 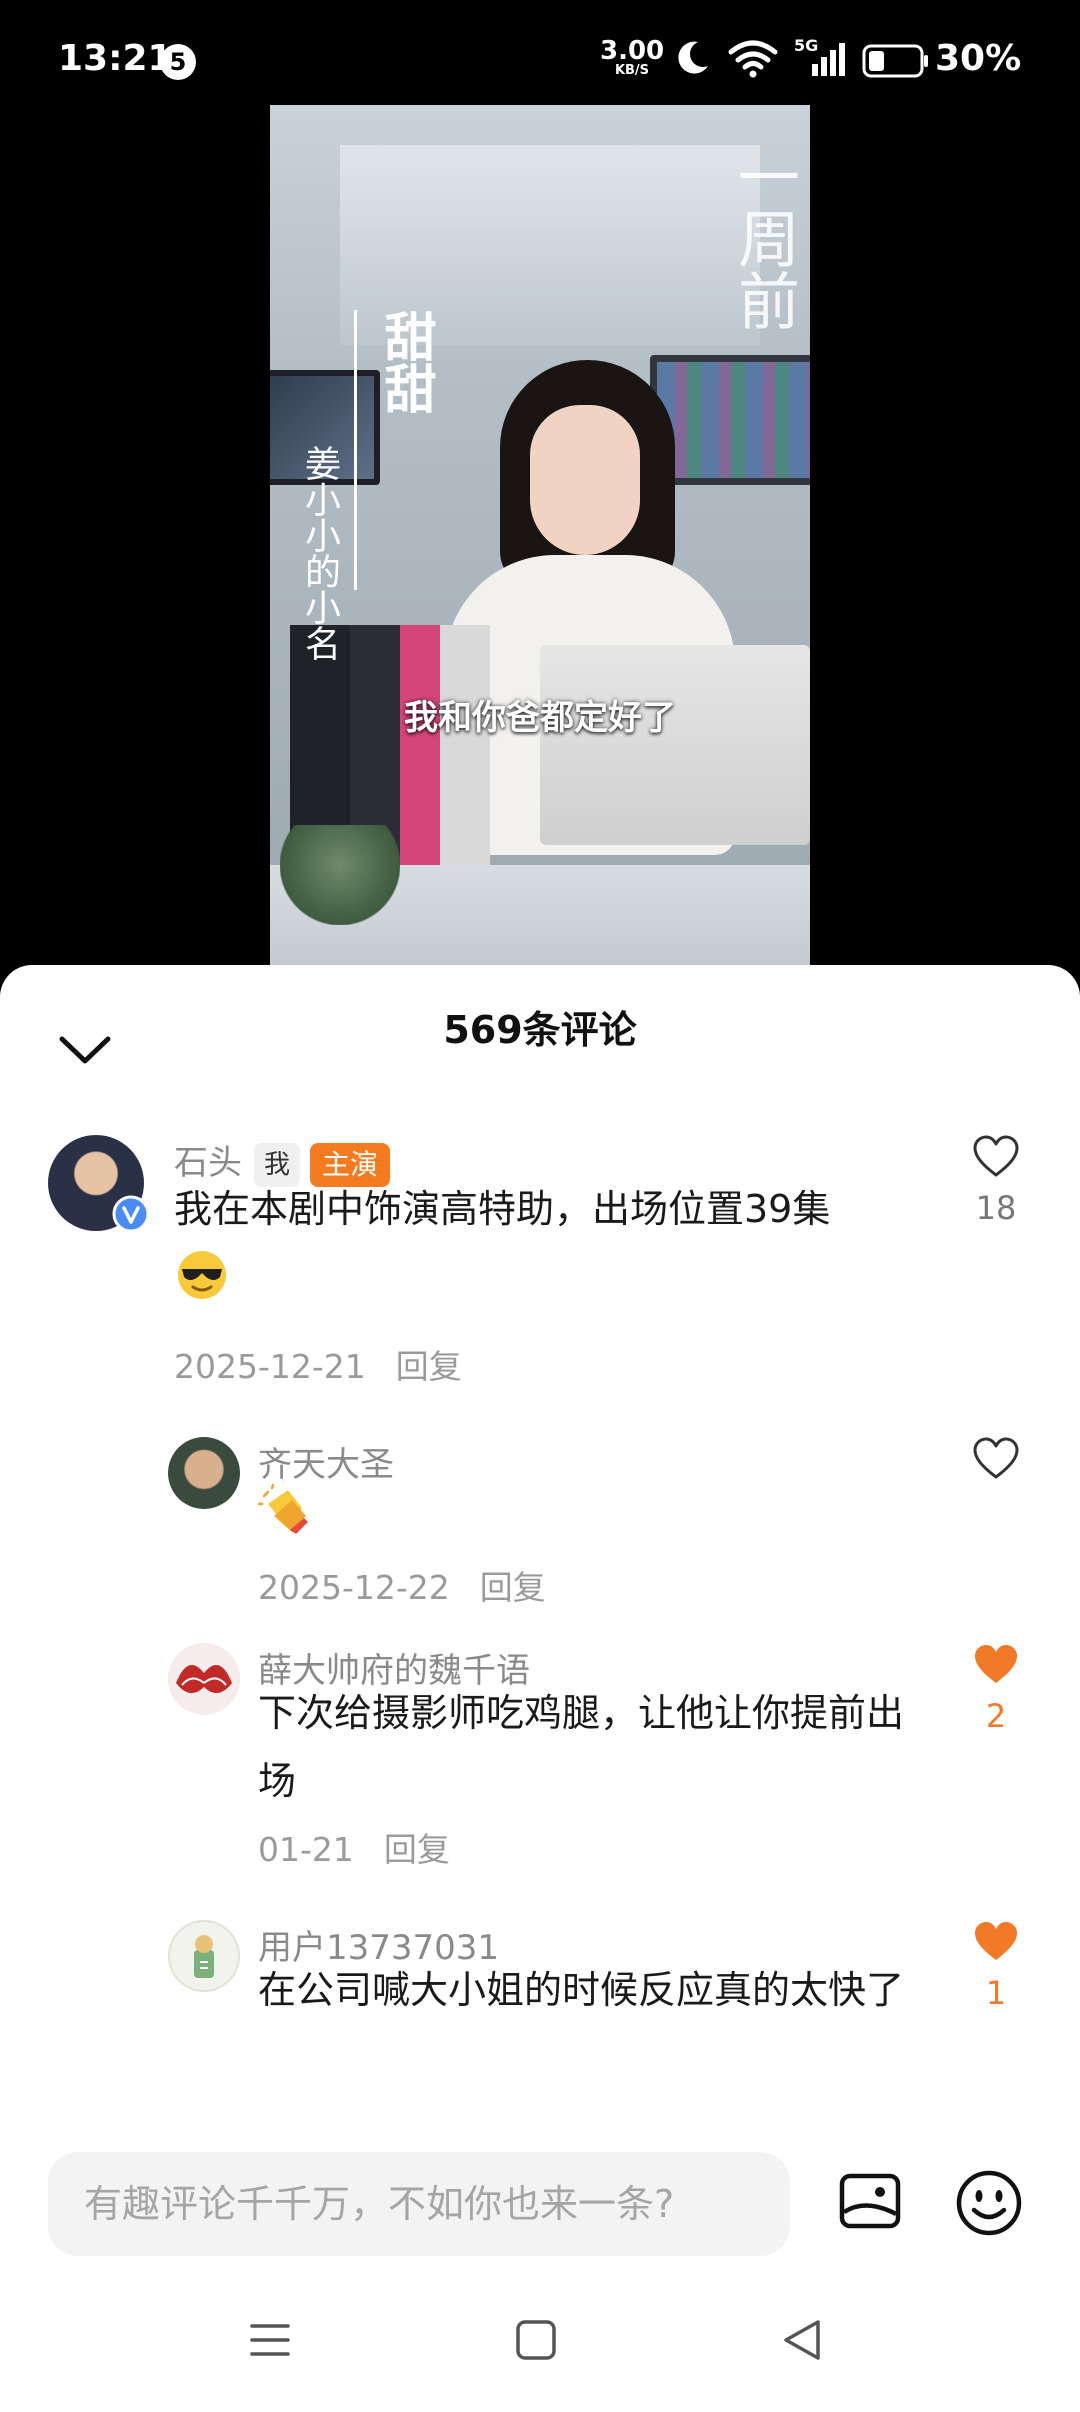 What do you see at coordinates (270, 1366) in the screenshot?
I see `comment-date: 2025-12-21` at bounding box center [270, 1366].